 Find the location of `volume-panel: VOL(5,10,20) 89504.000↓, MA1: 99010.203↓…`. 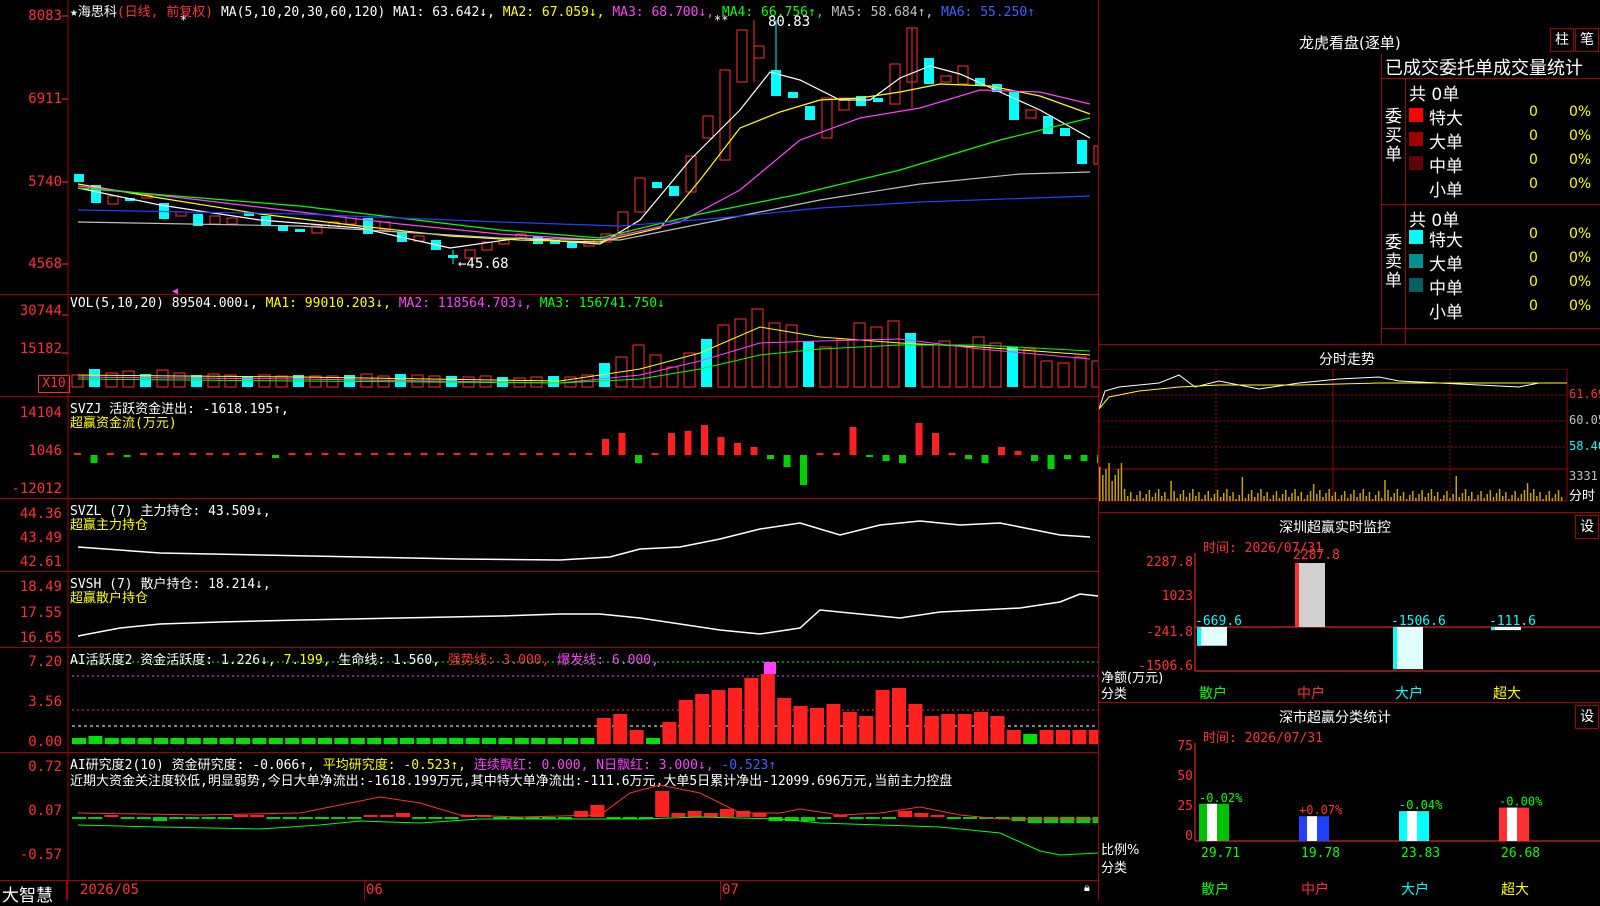

volume-panel: VOL(5,10,20) 89504.000↓, MA1: 99010.203↓… is located at coordinates (549, 346).